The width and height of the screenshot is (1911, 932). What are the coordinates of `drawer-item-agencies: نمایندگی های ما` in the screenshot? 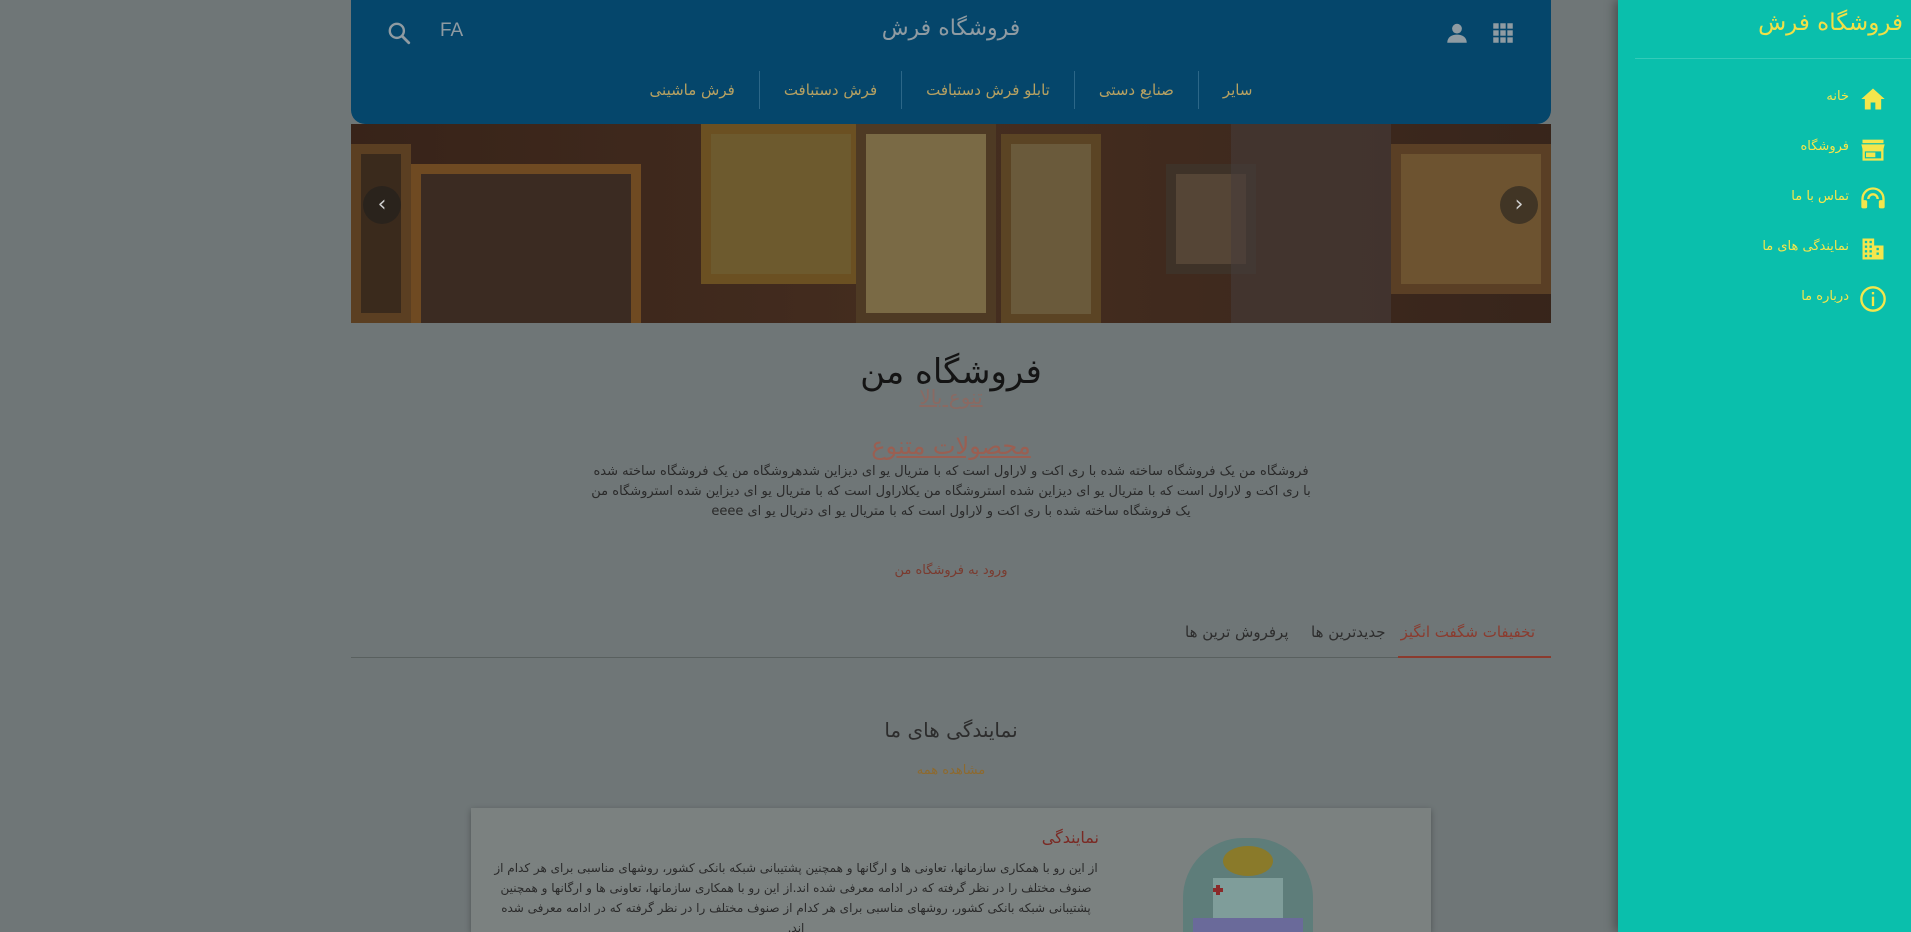 It's located at (1764, 249).